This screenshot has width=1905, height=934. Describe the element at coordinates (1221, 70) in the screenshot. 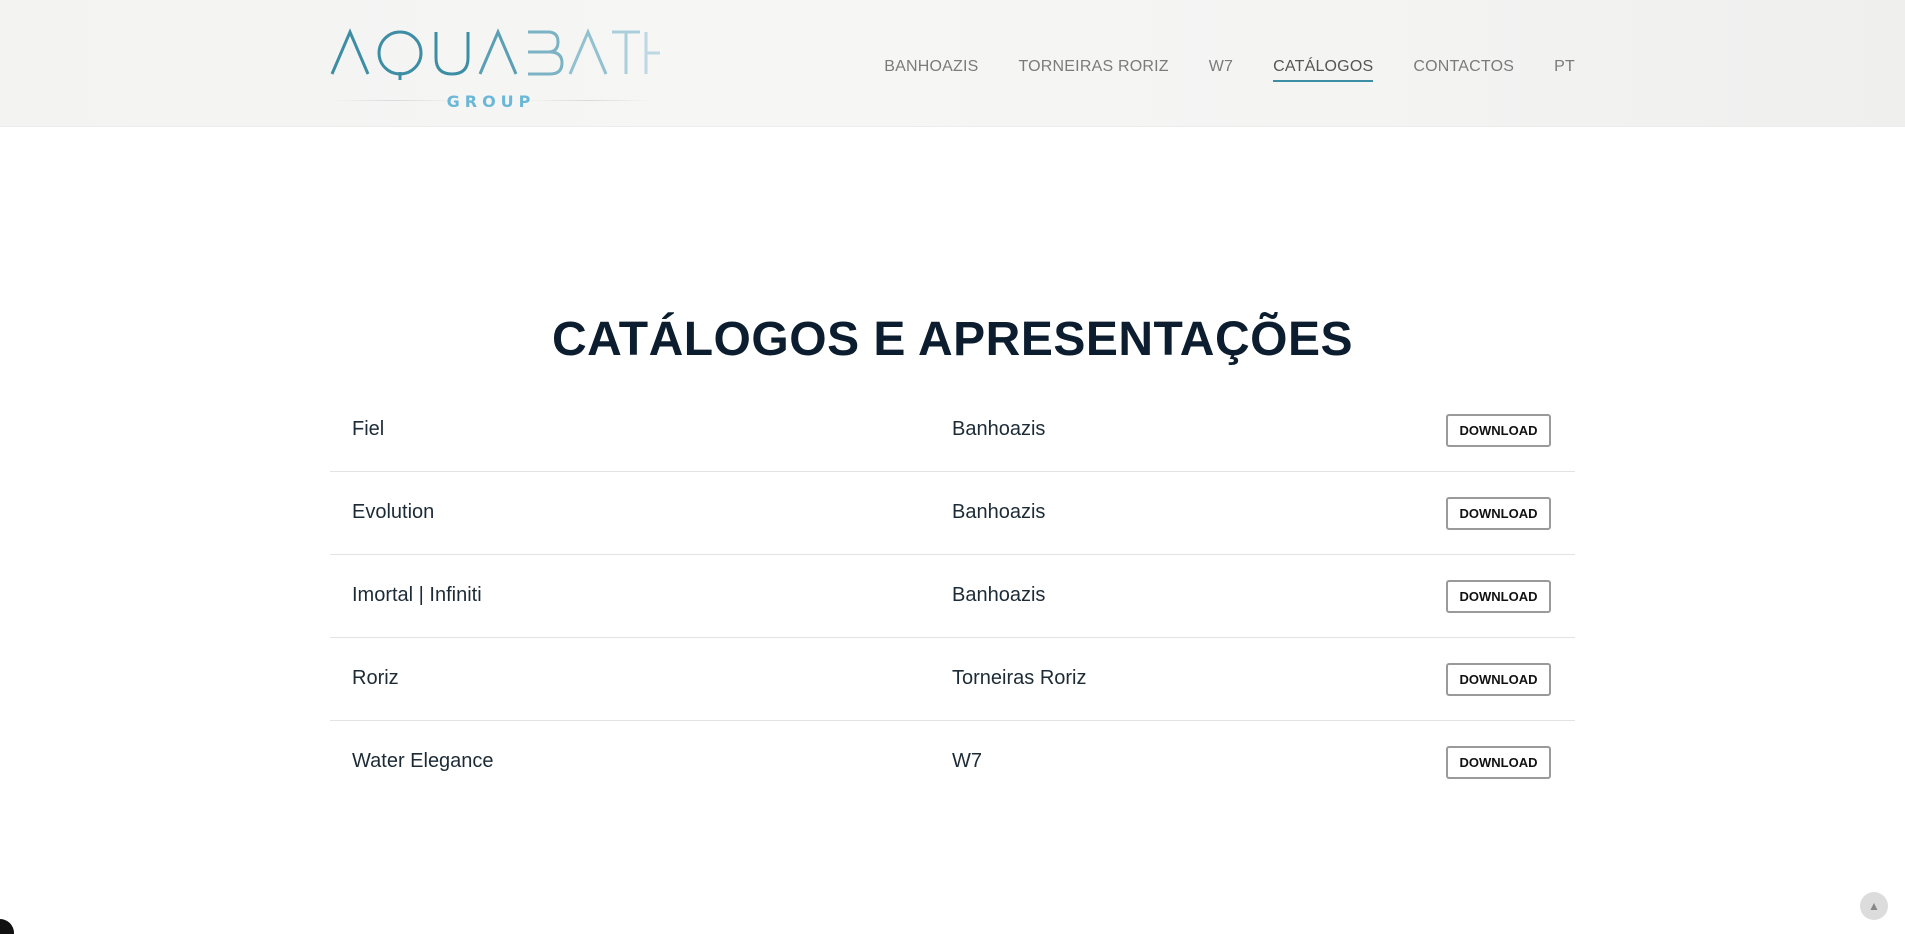

I see `nav-item-w7: W7` at that location.